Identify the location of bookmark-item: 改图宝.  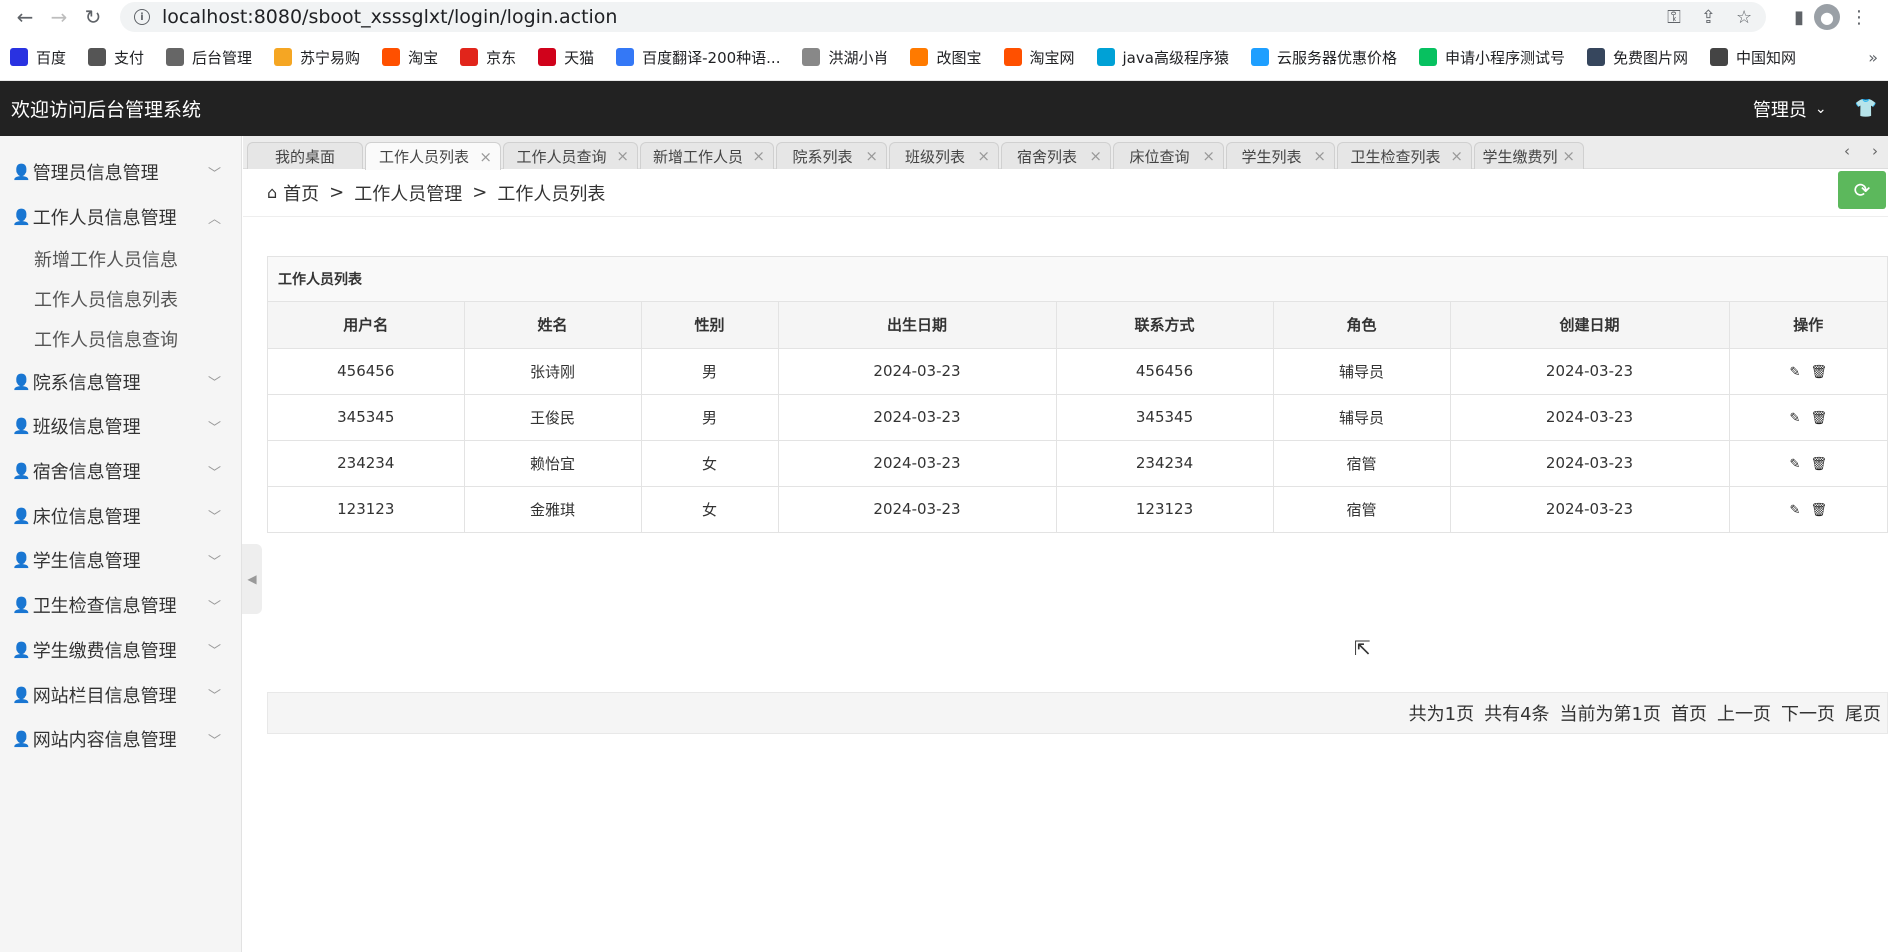
(946, 57).